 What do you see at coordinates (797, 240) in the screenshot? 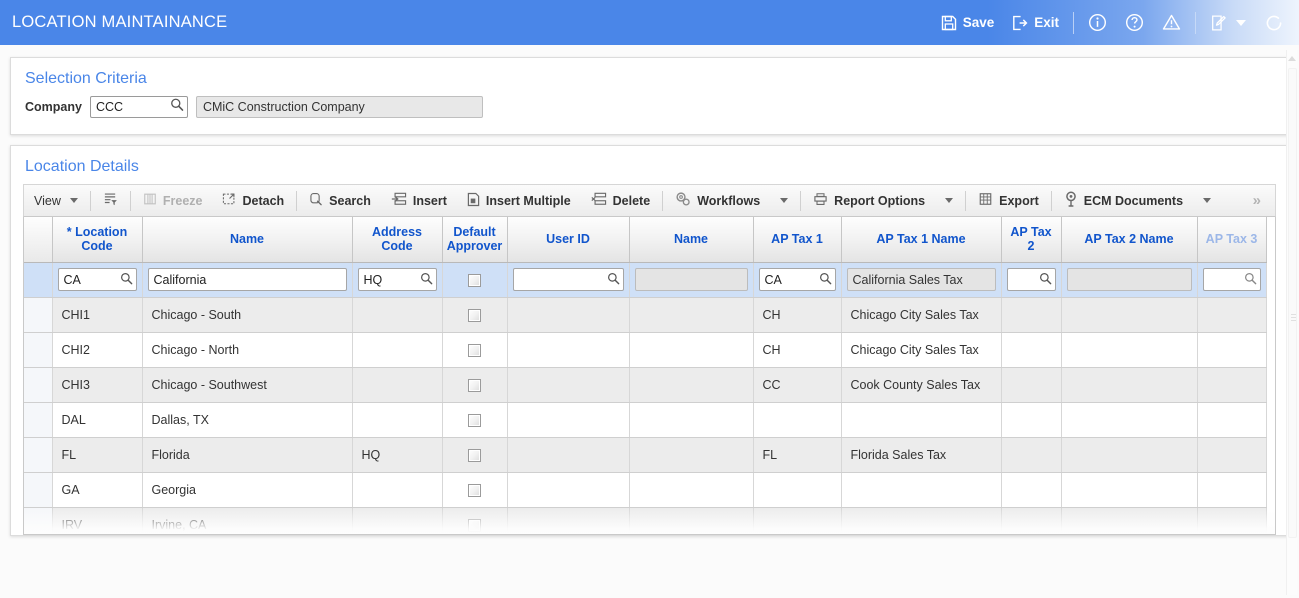
I see `column-header-ap-tax-1: AP Tax 1` at bounding box center [797, 240].